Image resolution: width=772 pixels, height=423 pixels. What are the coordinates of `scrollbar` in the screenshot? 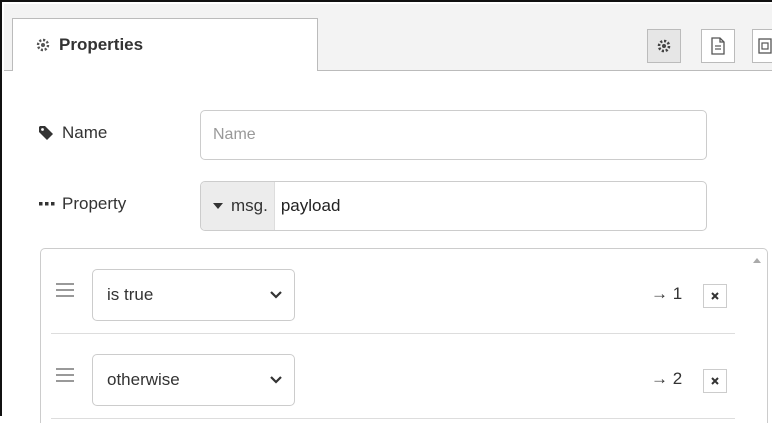 It's located at (757, 336).